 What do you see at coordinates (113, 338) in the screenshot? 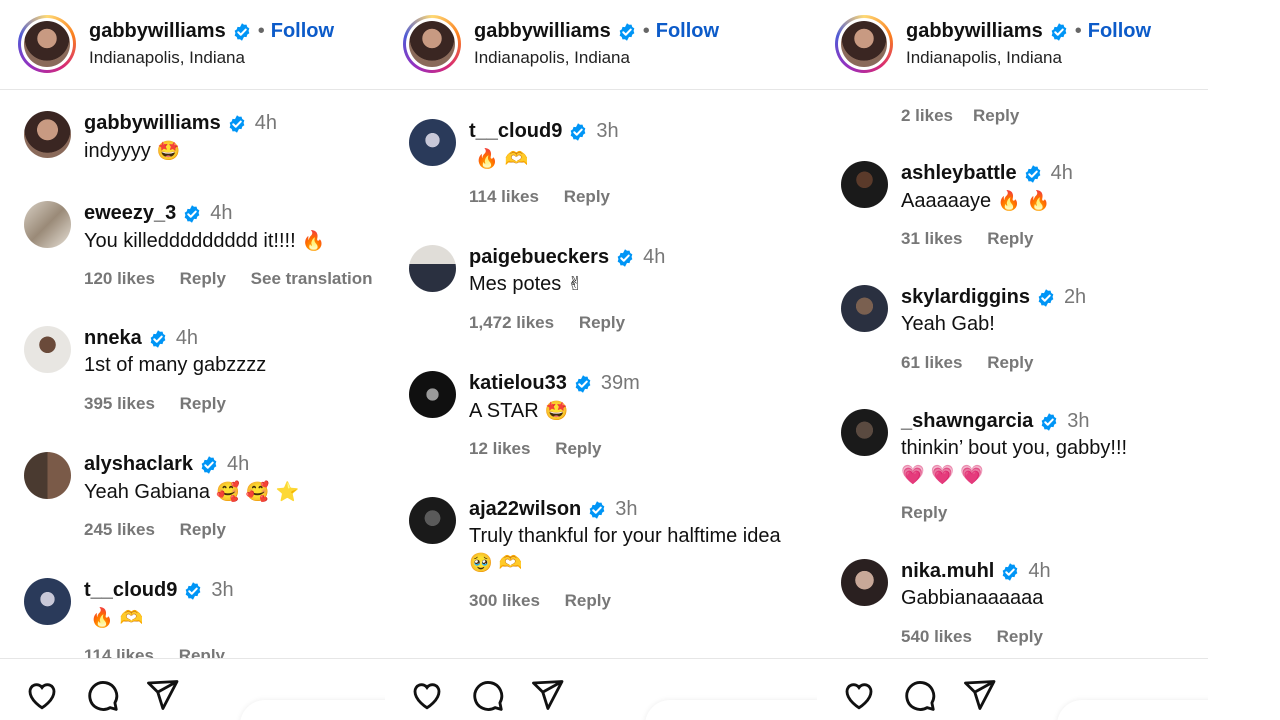
I see `comment-username: nneka` at bounding box center [113, 338].